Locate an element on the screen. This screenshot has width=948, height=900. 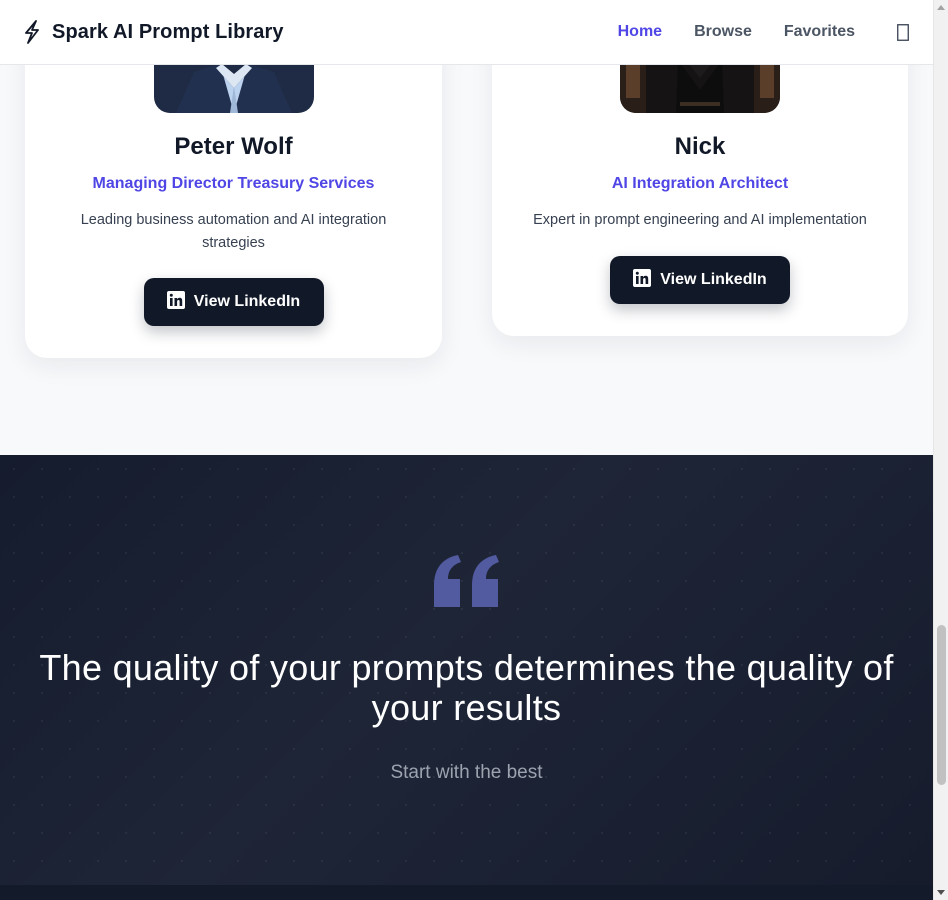
nav-link-favorites: Favorites is located at coordinates (819, 32).